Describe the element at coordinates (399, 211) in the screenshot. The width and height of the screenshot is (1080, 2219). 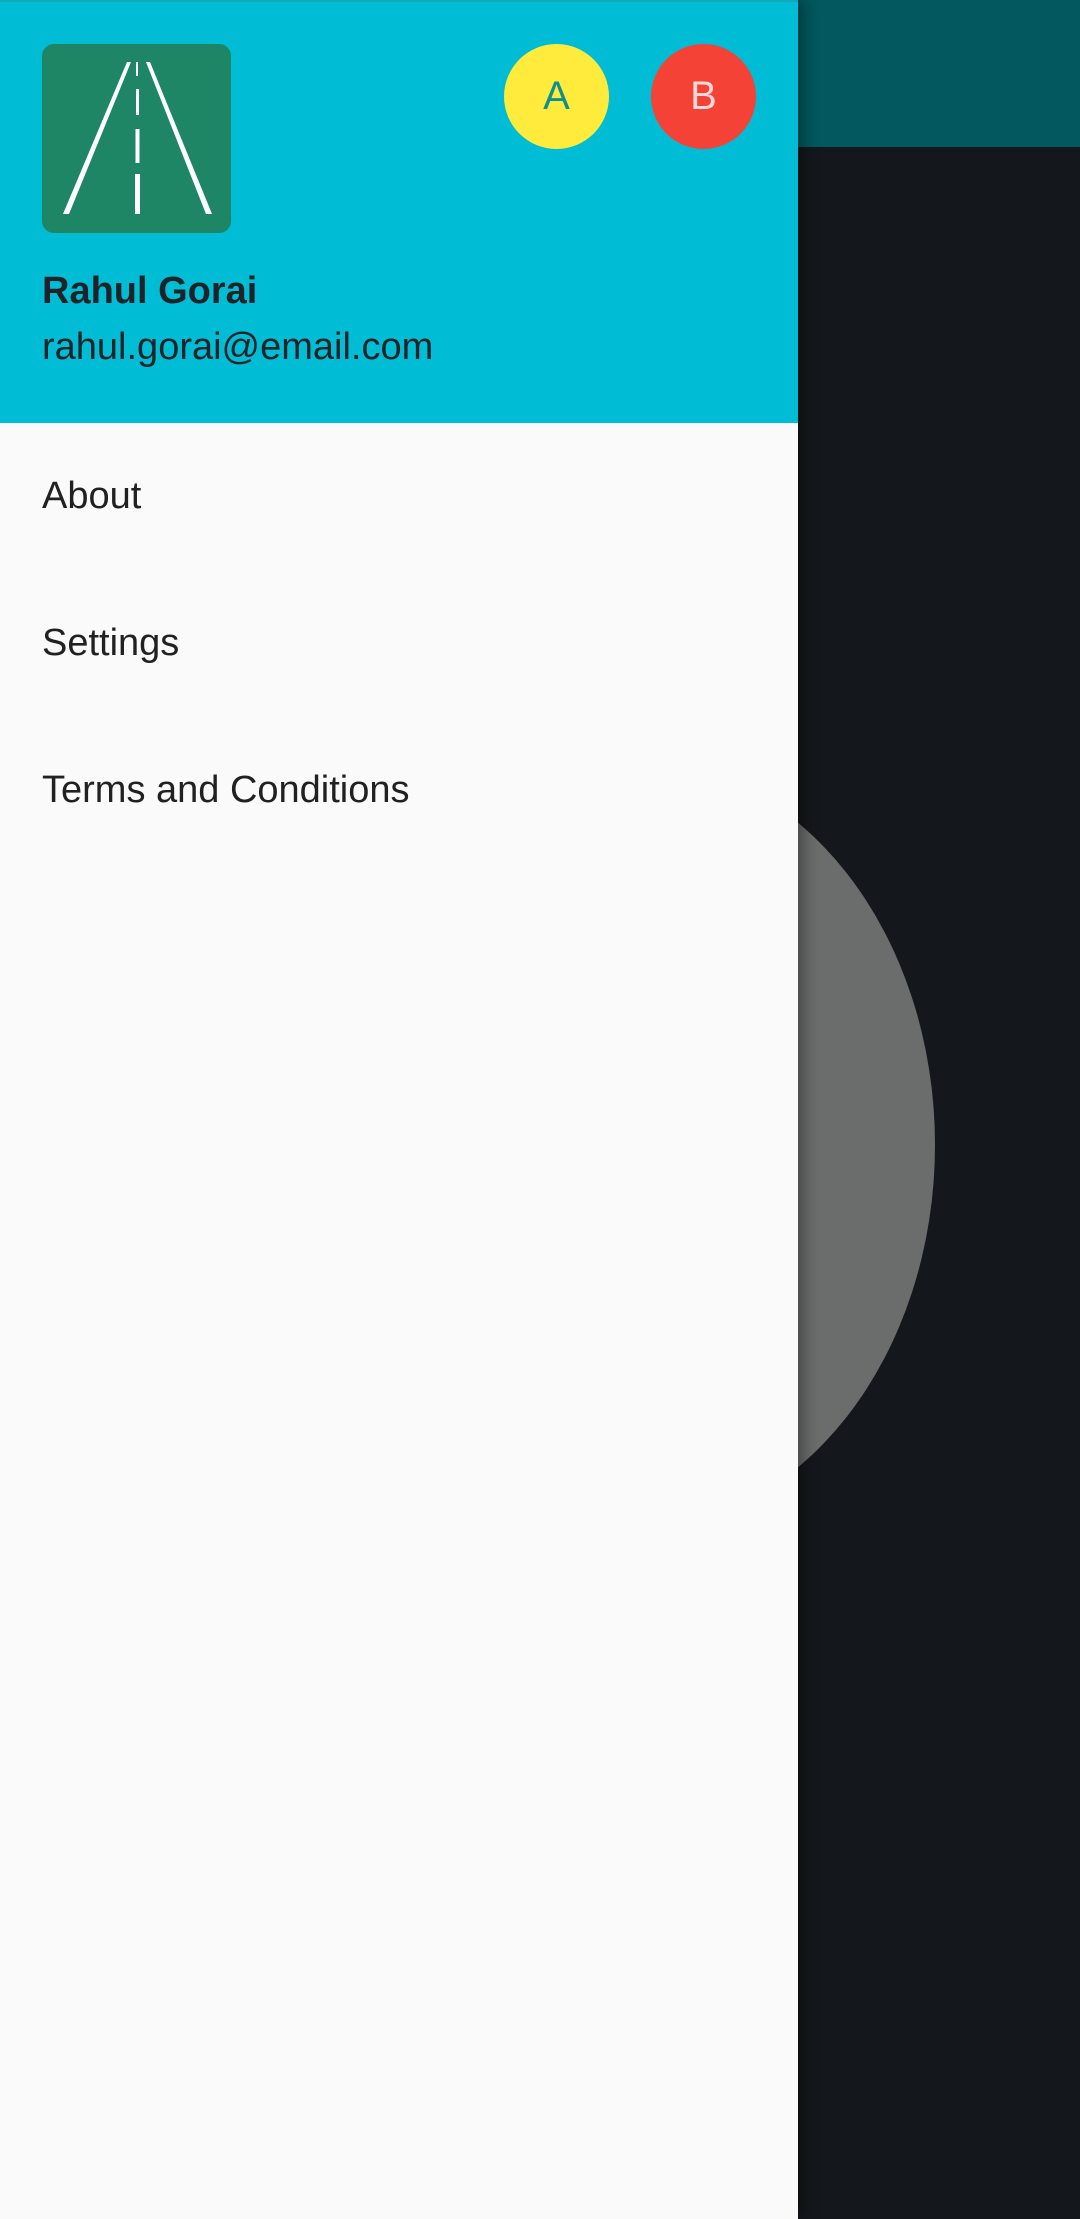
I see `drawer-header: A B Rahul Gorai rahul.gorai@email.com` at that location.